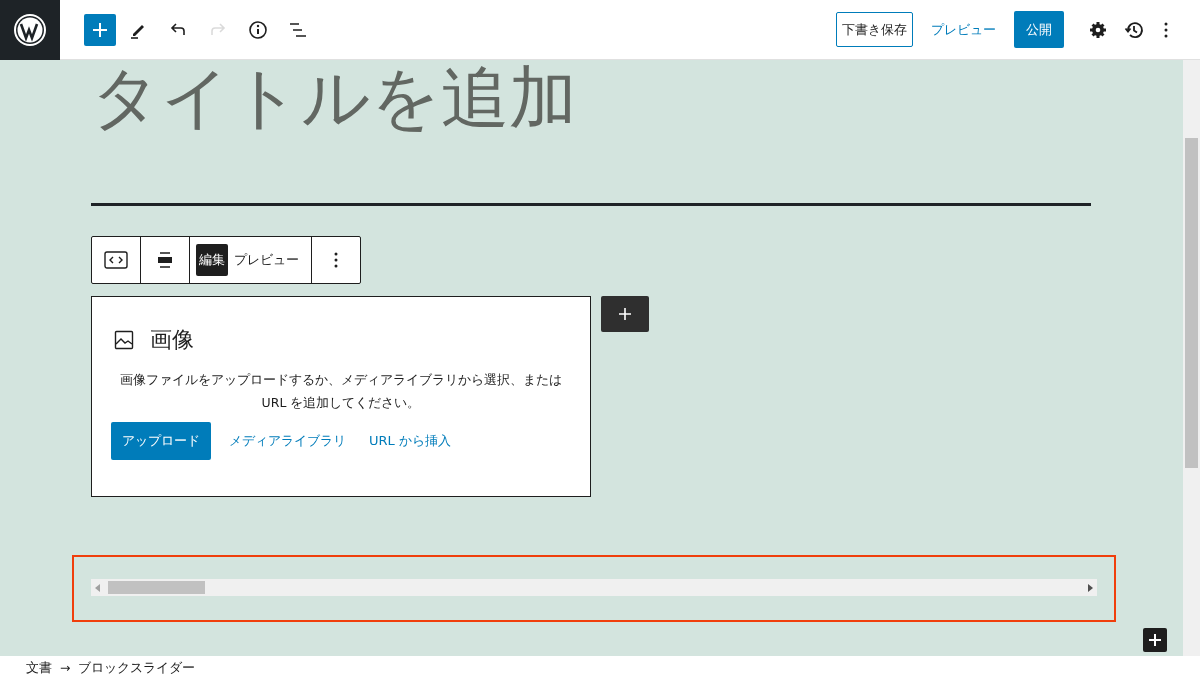 The image size is (1200, 680). What do you see at coordinates (212, 260) in the screenshot?
I see `mode-tab: 編集` at bounding box center [212, 260].